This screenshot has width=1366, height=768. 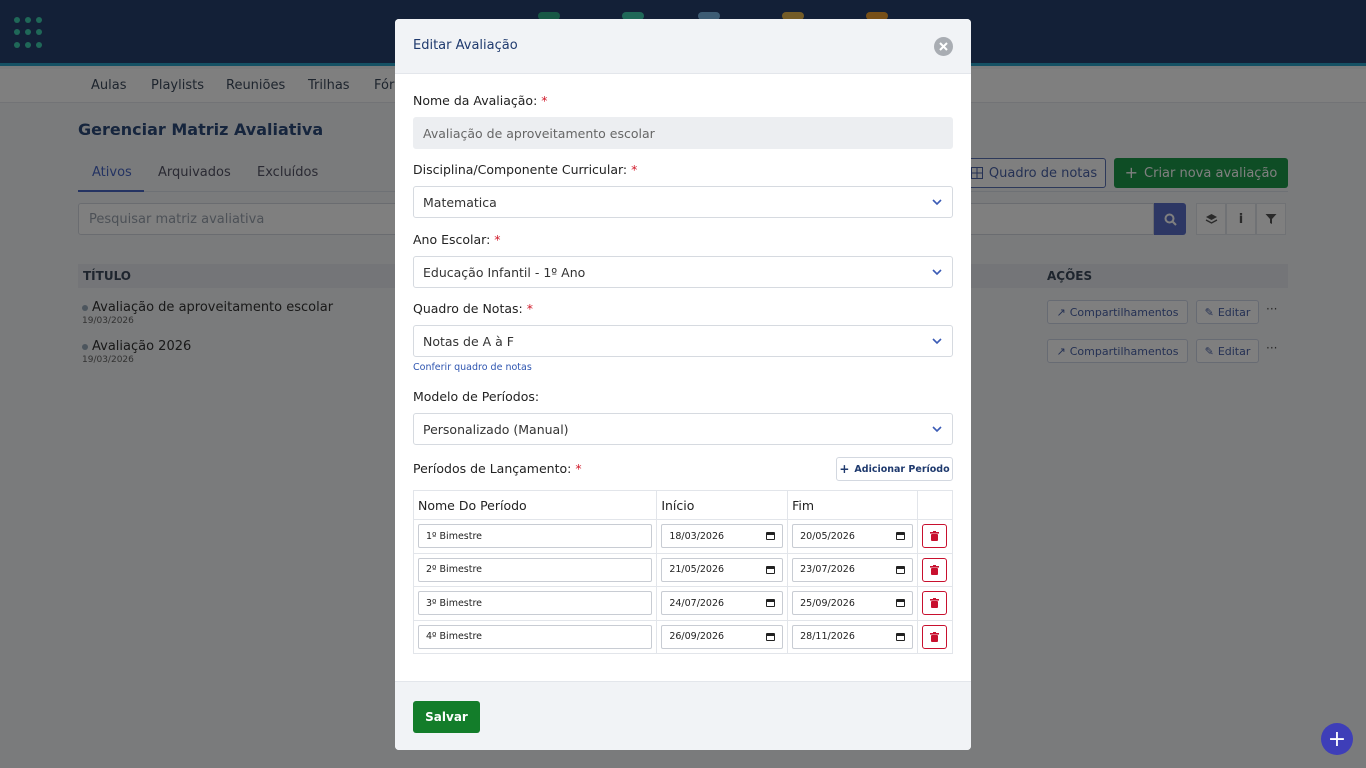 What do you see at coordinates (697, 637) in the screenshot?
I see `start-date-value: 26/09/2026` at bounding box center [697, 637].